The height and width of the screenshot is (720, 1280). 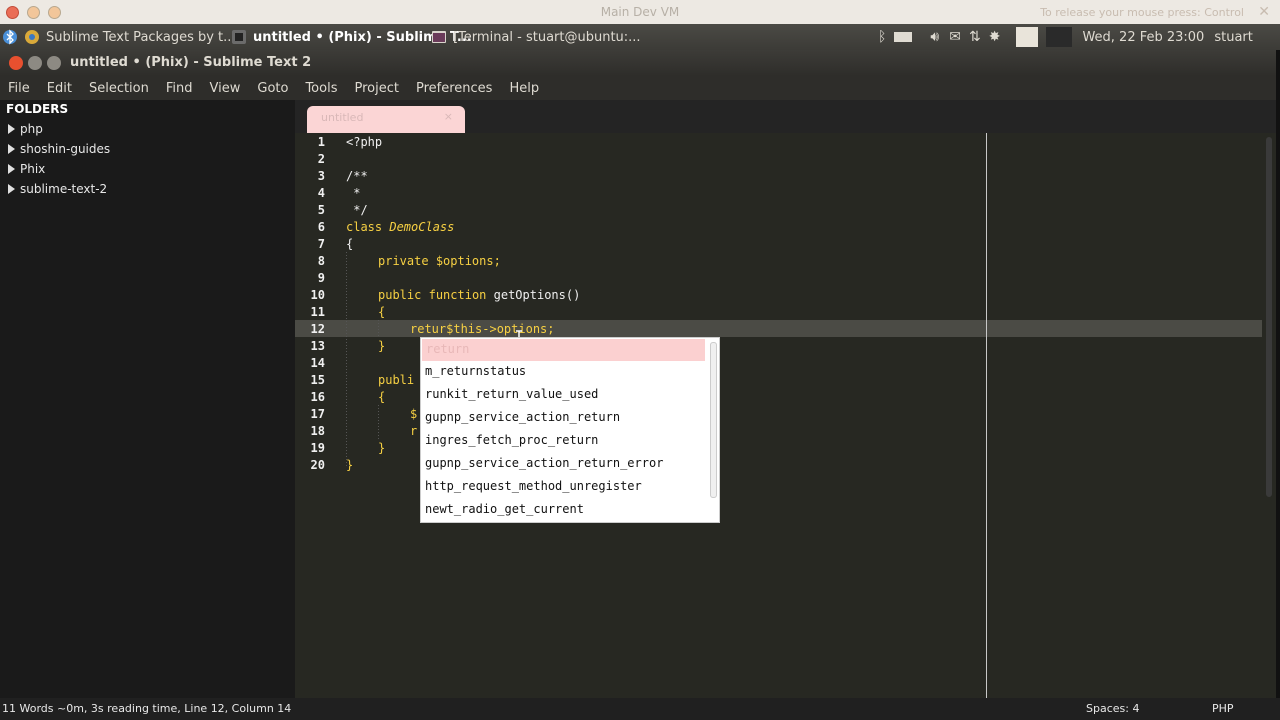 What do you see at coordinates (382, 346) in the screenshot?
I see `code-line-13: }` at bounding box center [382, 346].